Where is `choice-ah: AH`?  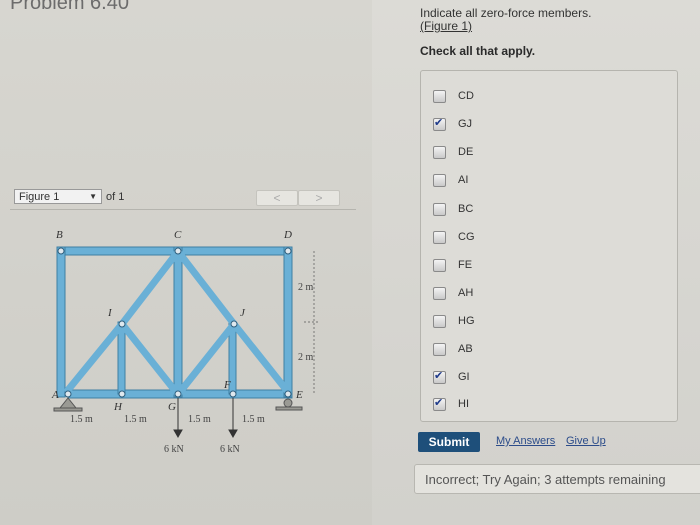 choice-ah: AH is located at coordinates (453, 293).